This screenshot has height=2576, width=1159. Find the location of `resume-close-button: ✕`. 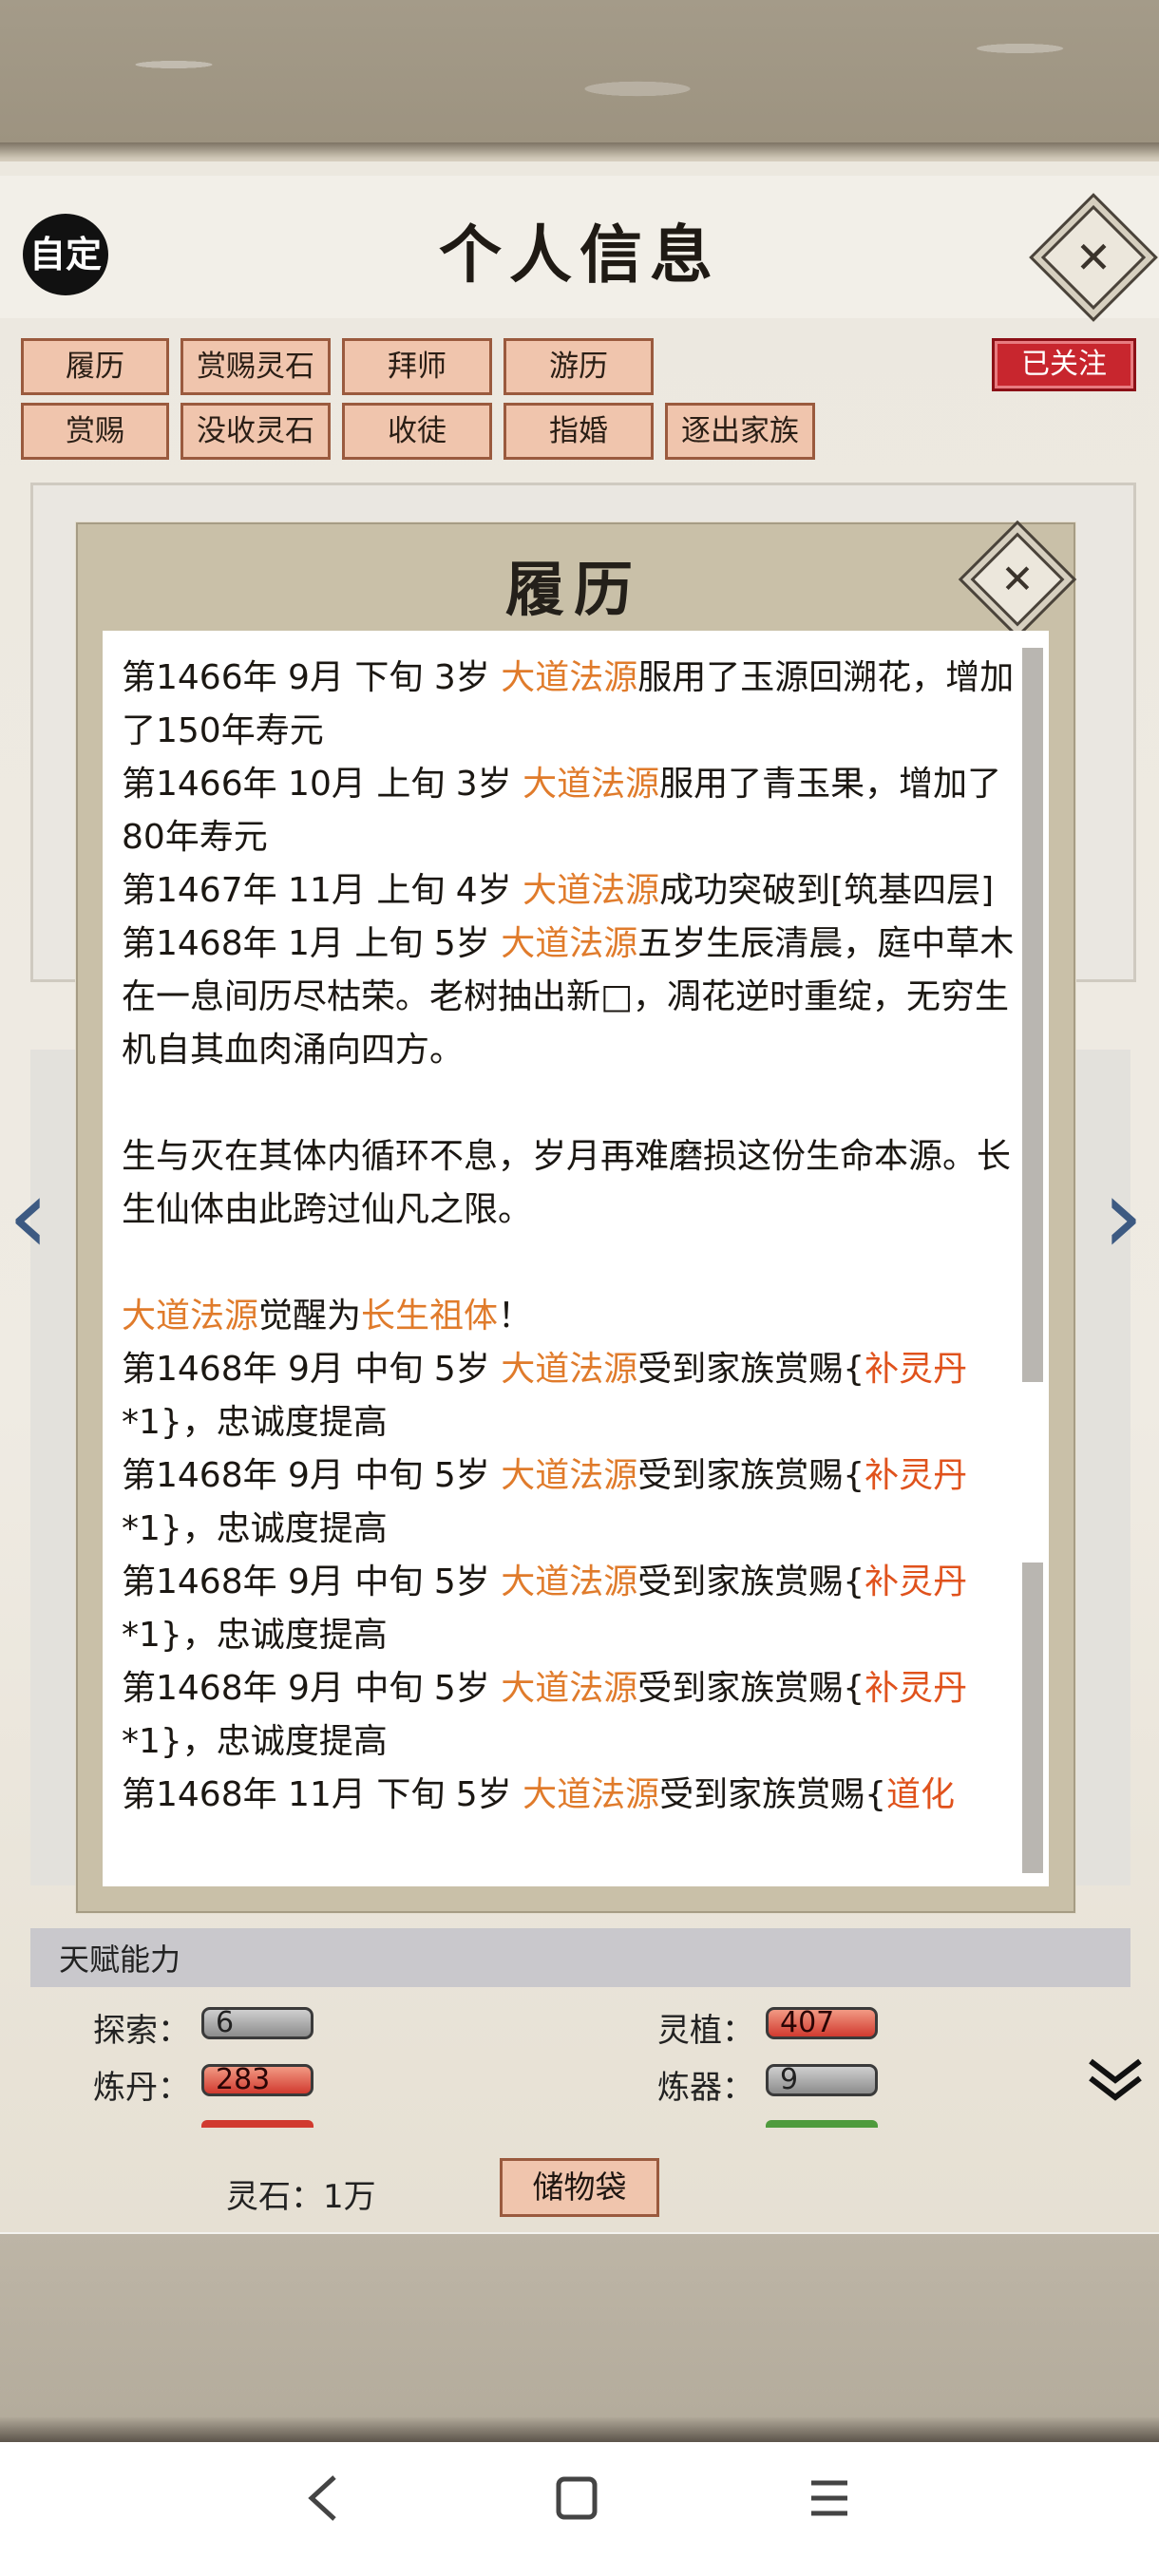

resume-close-button: ✕ is located at coordinates (1017, 579).